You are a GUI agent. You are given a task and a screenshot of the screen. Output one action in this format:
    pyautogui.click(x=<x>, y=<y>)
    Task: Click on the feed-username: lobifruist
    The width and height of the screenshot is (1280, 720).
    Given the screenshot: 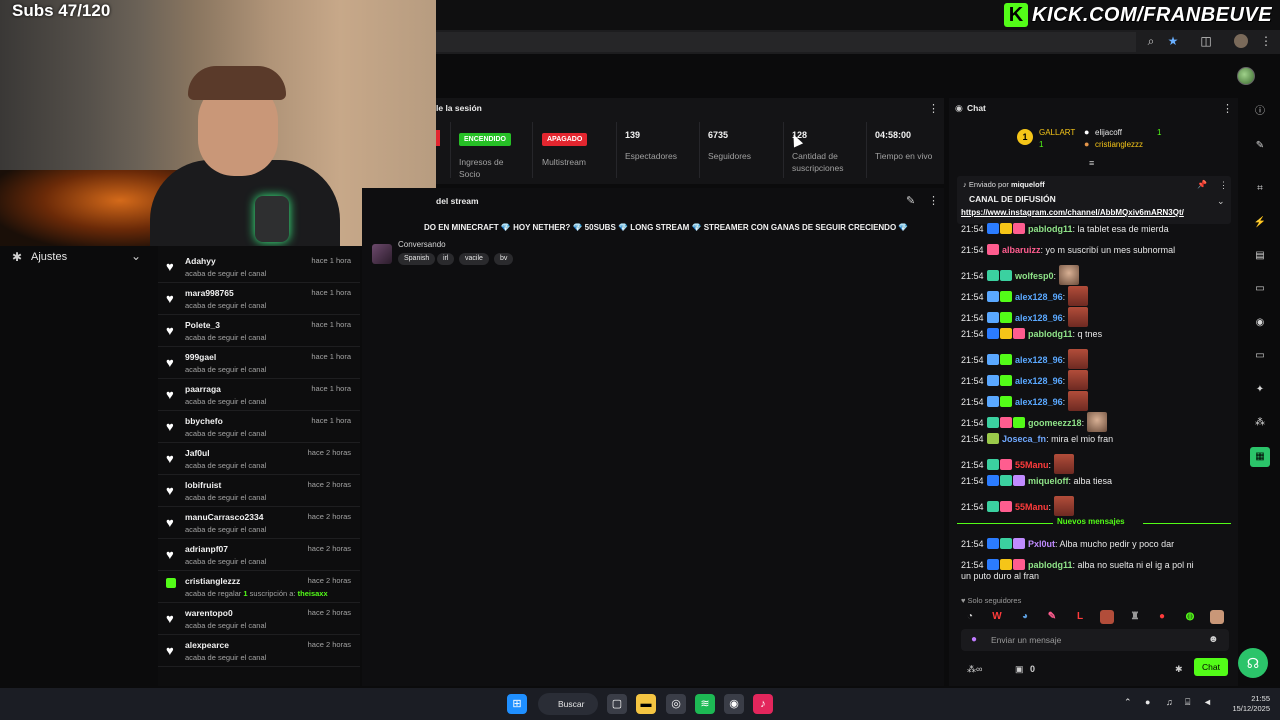 What is the action you would take?
    pyautogui.click(x=203, y=485)
    